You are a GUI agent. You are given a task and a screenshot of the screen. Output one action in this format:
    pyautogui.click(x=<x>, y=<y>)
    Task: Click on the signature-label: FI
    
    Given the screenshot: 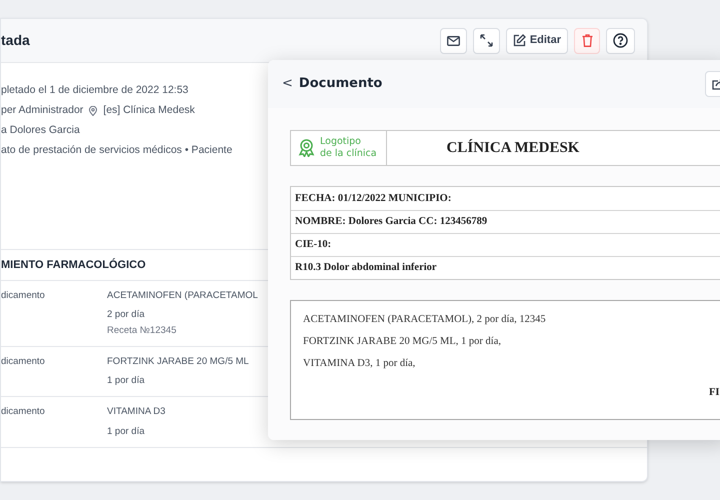 What is the action you would take?
    pyautogui.click(x=714, y=393)
    